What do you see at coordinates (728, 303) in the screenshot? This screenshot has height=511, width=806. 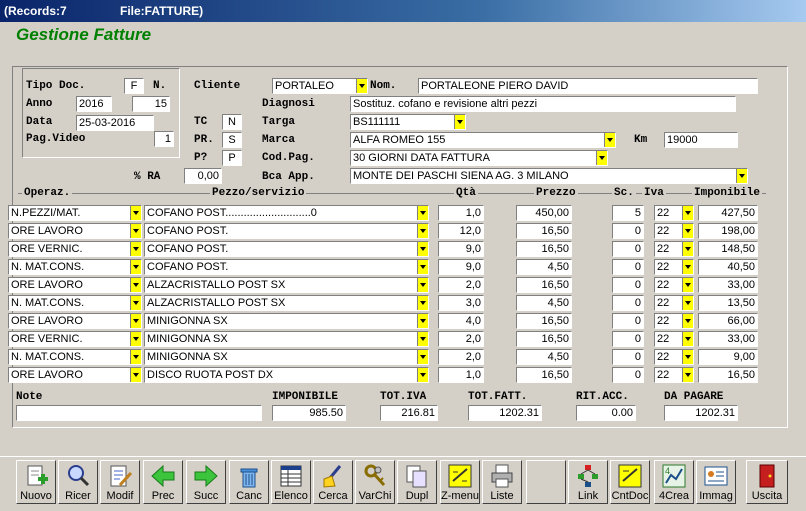 I see `row-imponibile-field: 13,50` at bounding box center [728, 303].